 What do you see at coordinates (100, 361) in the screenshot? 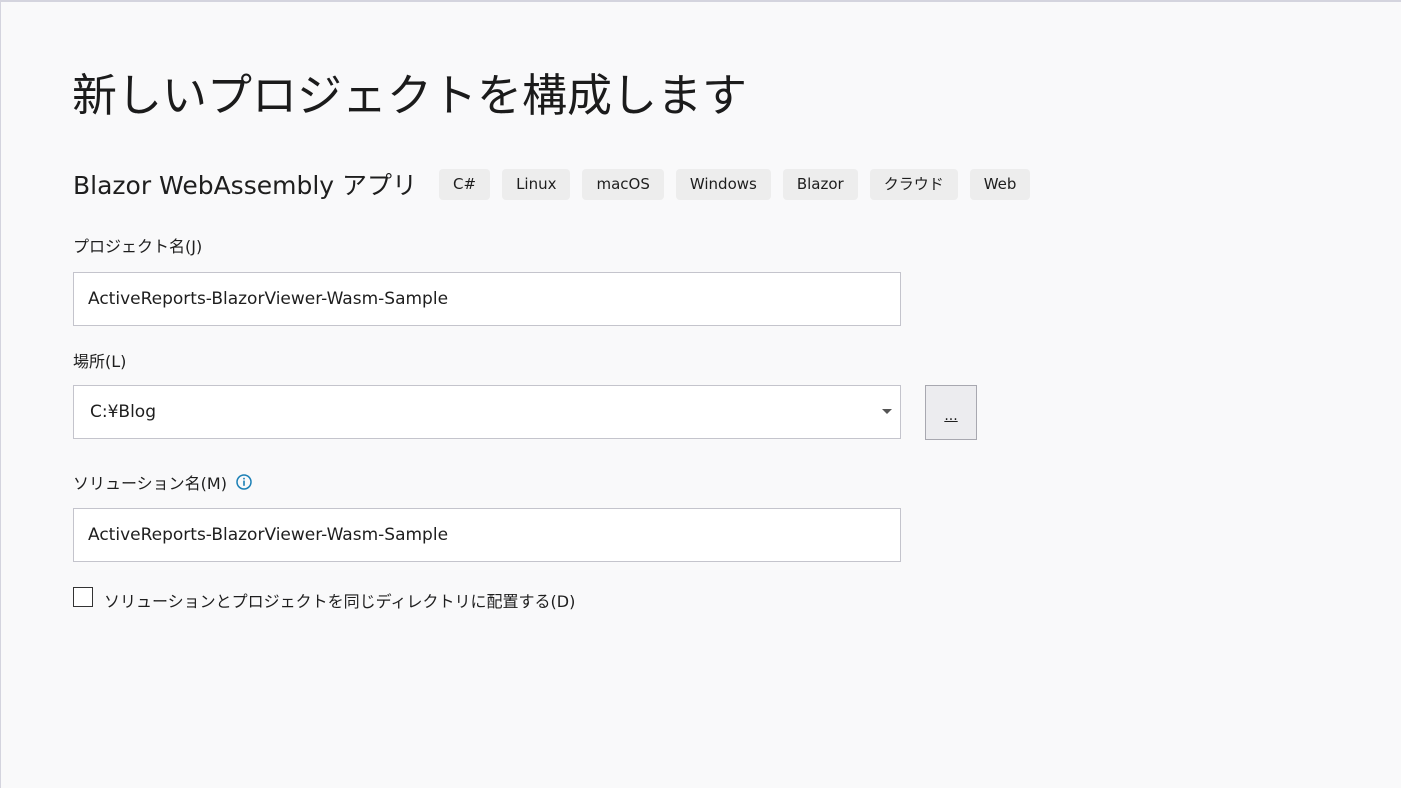
I see `location-label: 場所(L)` at bounding box center [100, 361].